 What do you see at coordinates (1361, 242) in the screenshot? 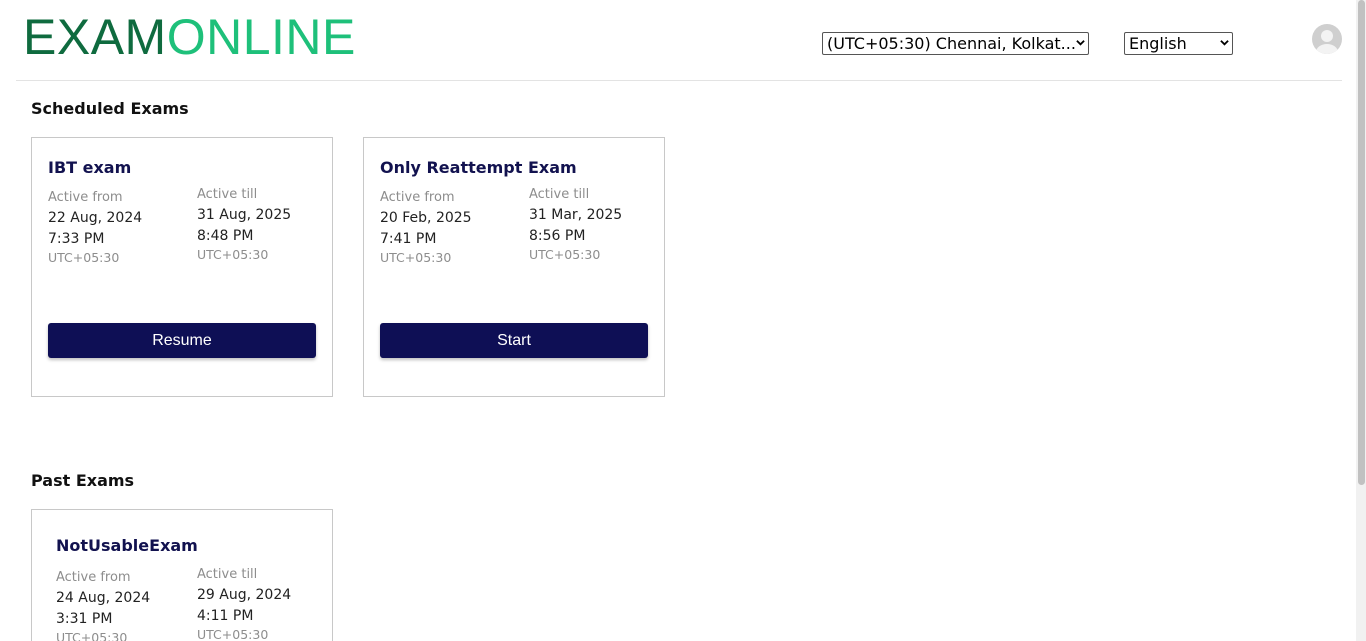
I see `scrollbar-thumb` at bounding box center [1361, 242].